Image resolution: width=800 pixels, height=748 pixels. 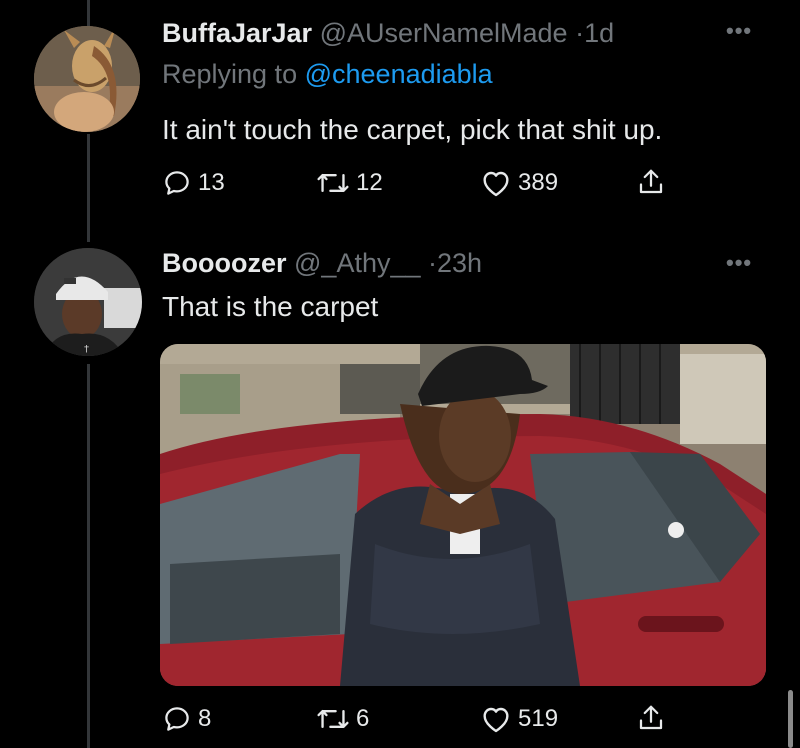 I want to click on replying-prefix: Replying to, so click(x=230, y=74).